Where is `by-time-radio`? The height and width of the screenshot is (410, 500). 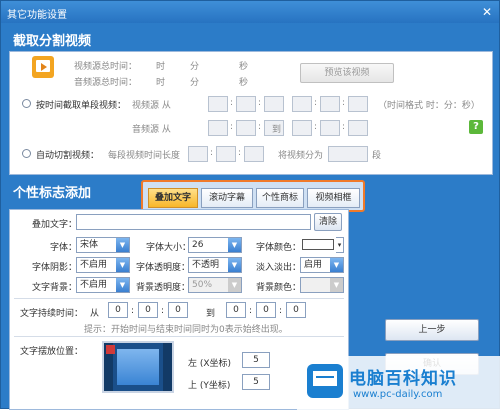
by-time-radio is located at coordinates (26, 103).